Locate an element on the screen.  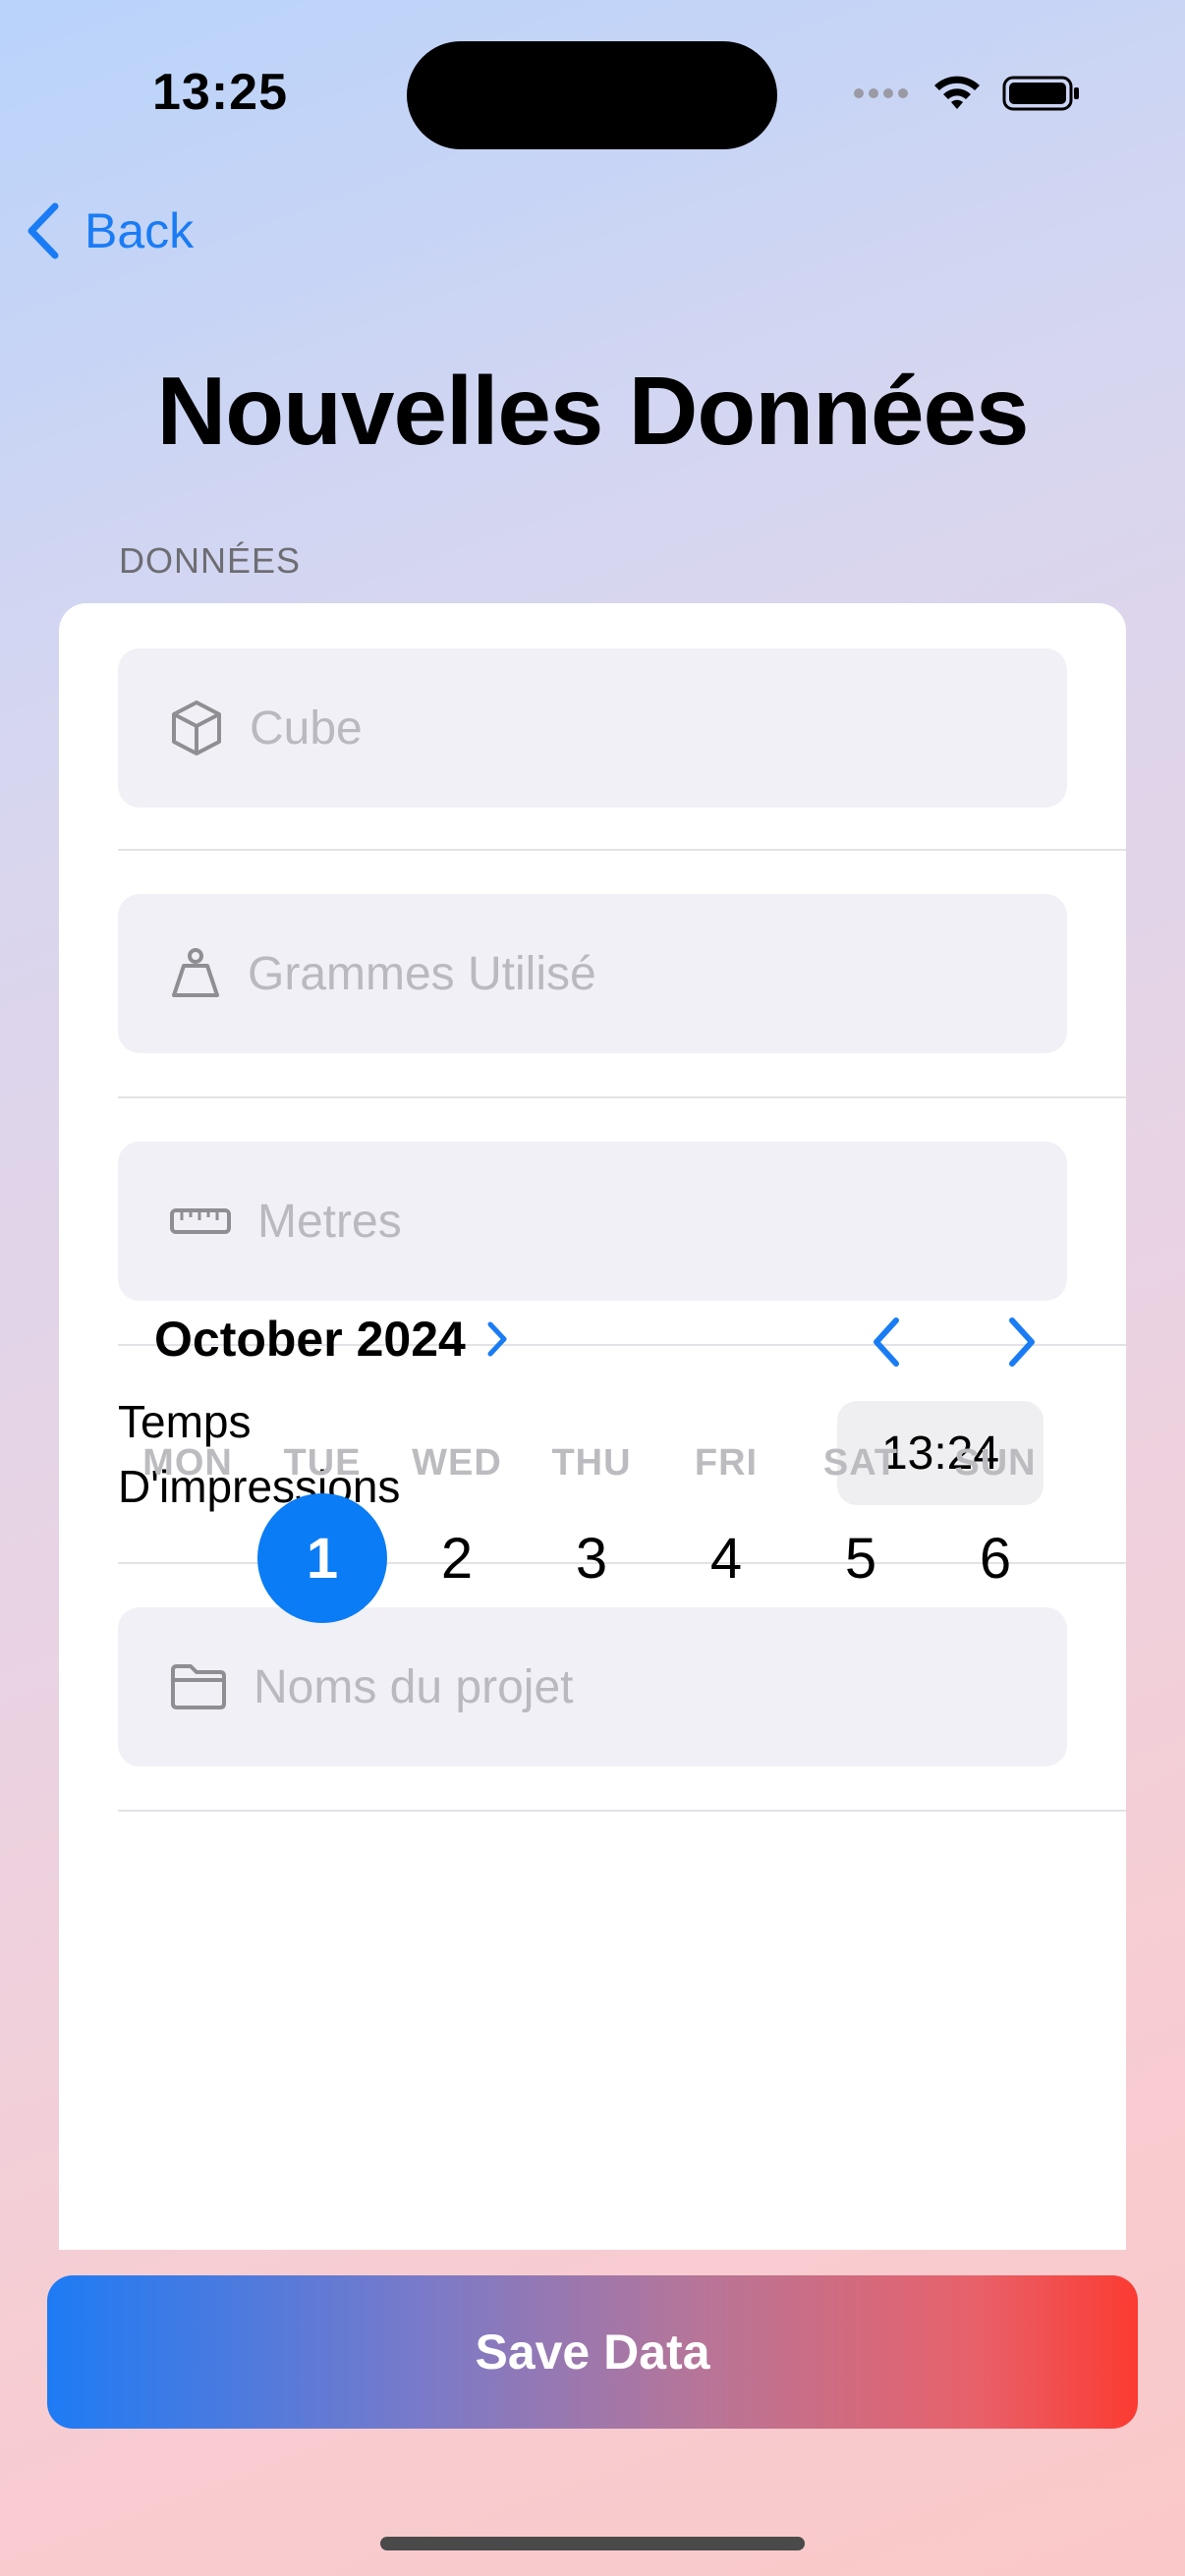
dynamic-island is located at coordinates (592, 95).